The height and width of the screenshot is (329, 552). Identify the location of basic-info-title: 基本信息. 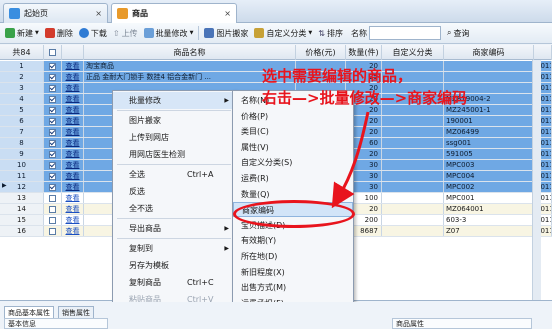
(22, 324).